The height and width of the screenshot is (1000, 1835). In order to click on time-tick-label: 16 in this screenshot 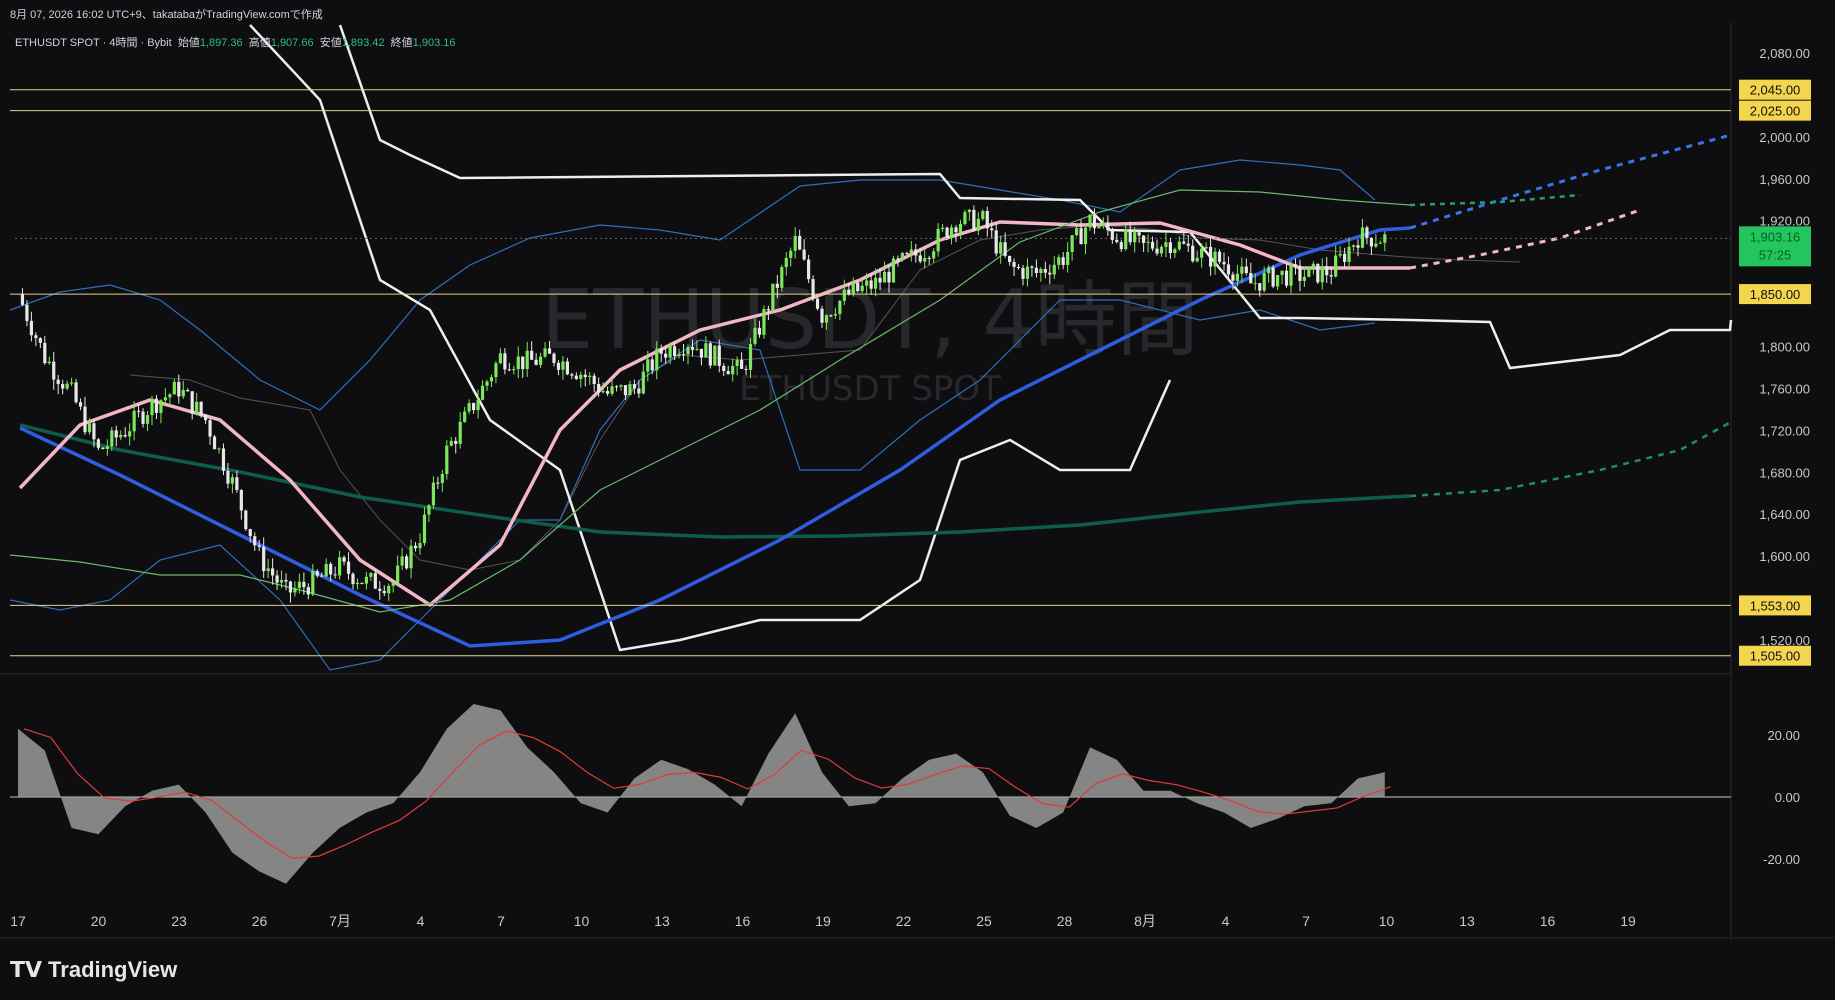, I will do `click(1548, 921)`.